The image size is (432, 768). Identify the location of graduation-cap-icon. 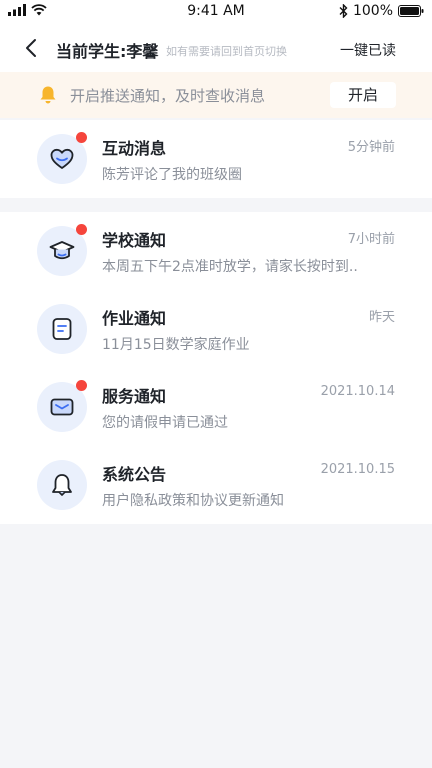
(62, 250).